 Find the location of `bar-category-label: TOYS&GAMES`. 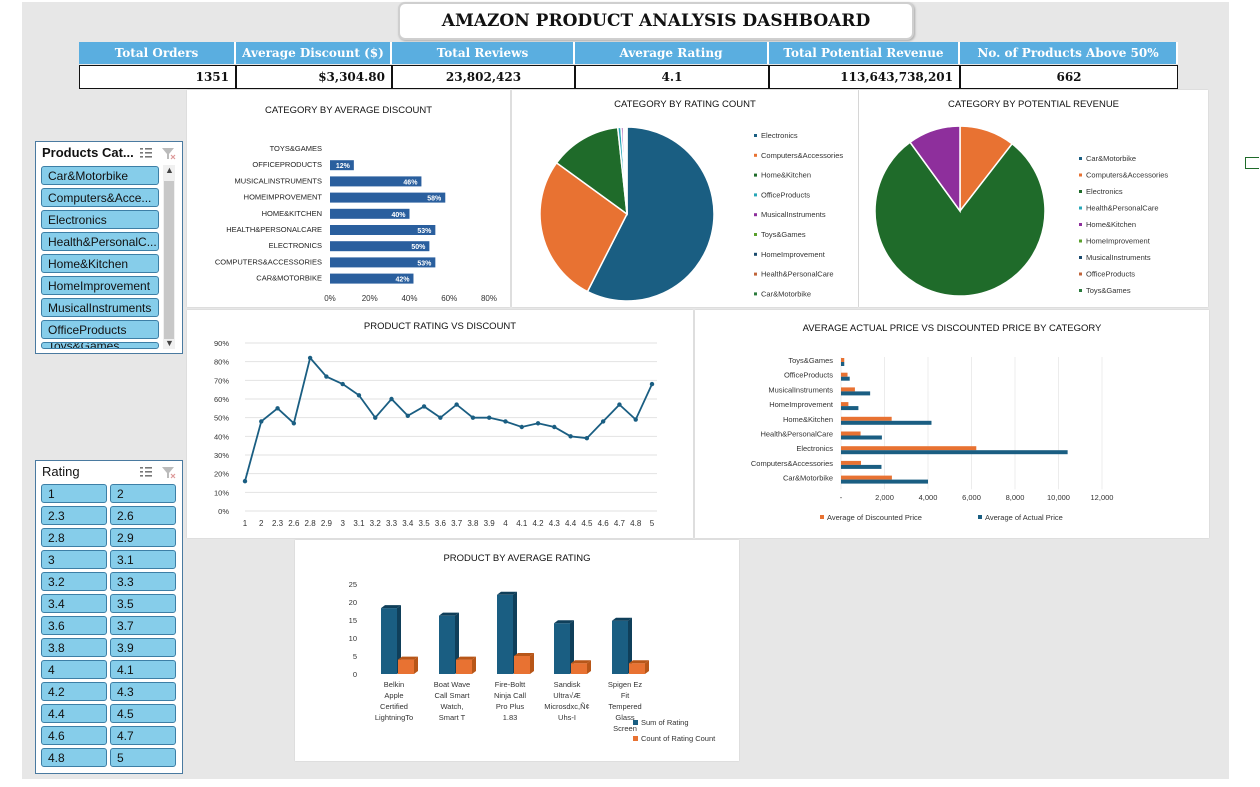

bar-category-label: TOYS&GAMES is located at coordinates (296, 148).